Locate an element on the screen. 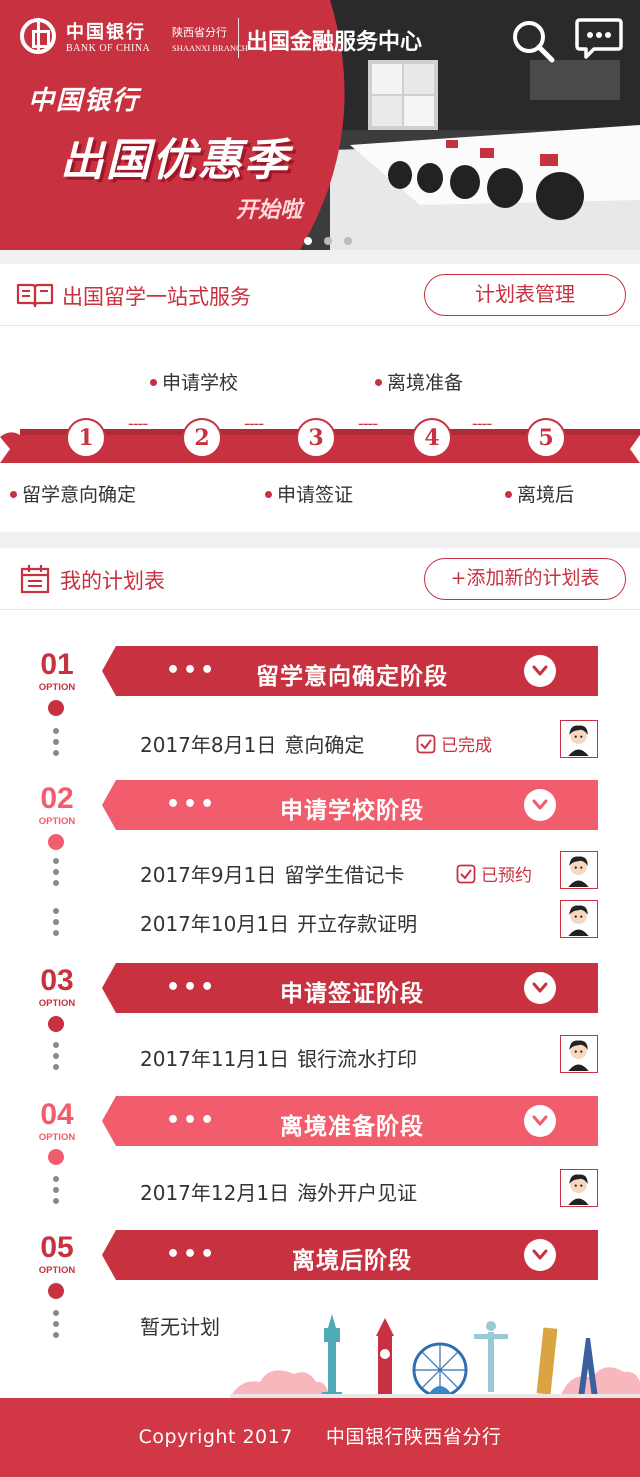 This screenshot has height=1477, width=640. add-plan-button: +添加新的计划表 is located at coordinates (525, 579).